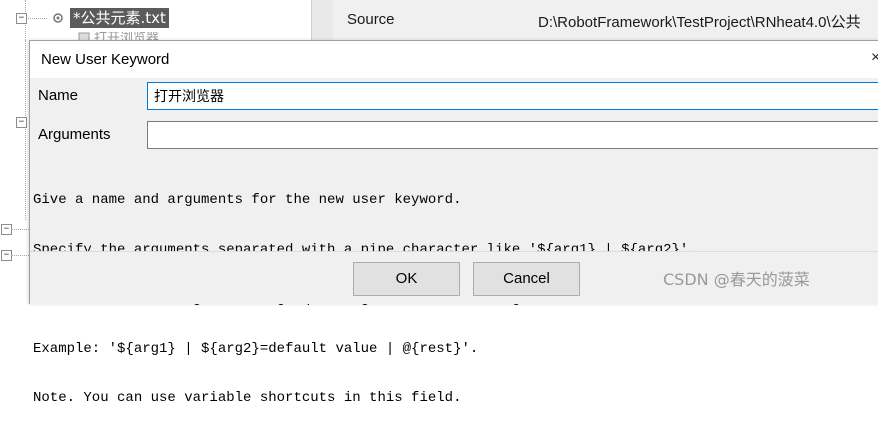  I want to click on close-icon: ×, so click(874, 58).